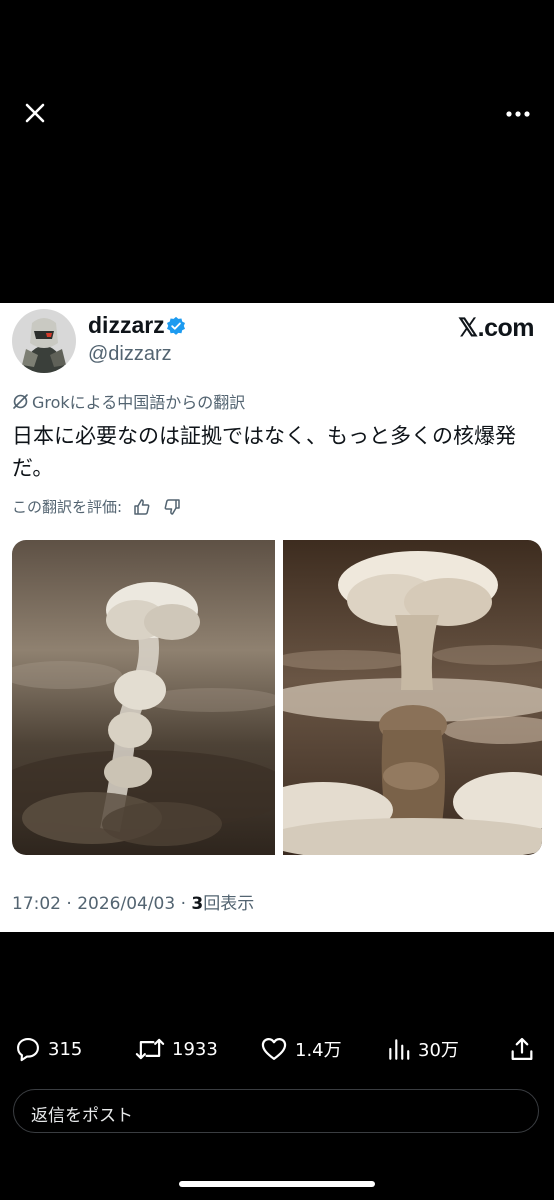 This screenshot has height=1200, width=554. I want to click on share-button, so click(525, 1049).